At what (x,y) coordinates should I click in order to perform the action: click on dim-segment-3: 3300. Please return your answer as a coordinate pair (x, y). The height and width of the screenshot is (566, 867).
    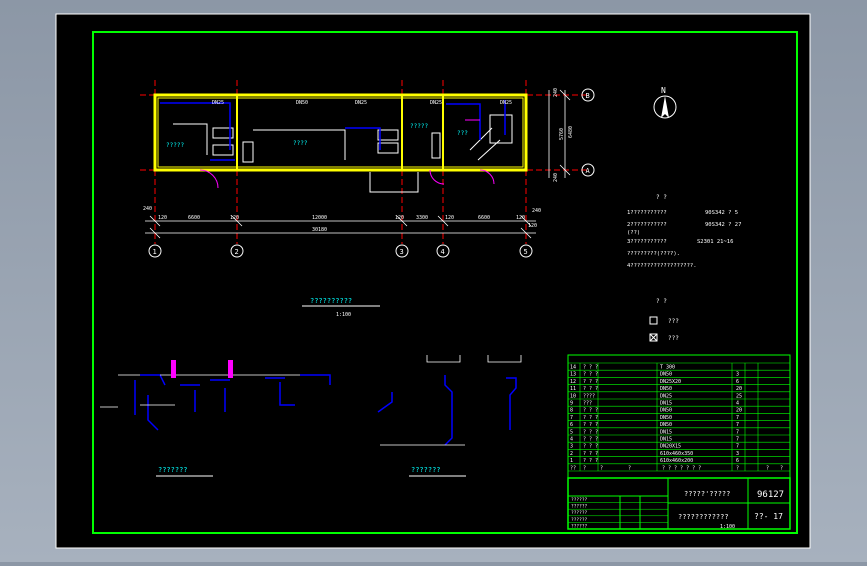
    Looking at the image, I should click on (422, 218).